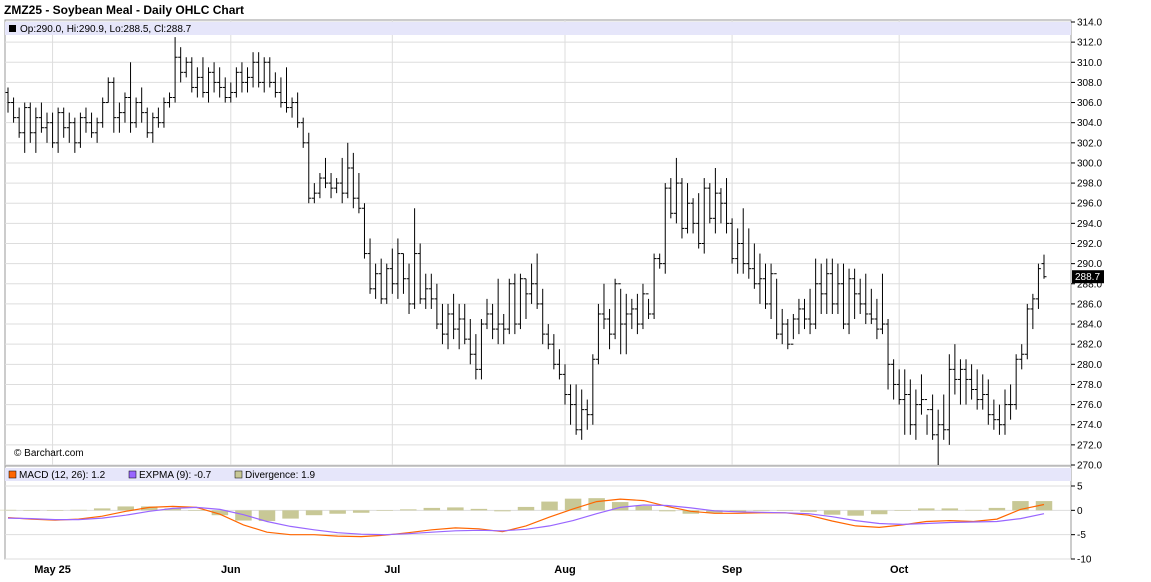 The image size is (1151, 582). Describe the element at coordinates (106, 29) in the screenshot. I see `price-legend: Op:290.0, Hi:290.9, Lo:288.5, Cl:288.7` at that location.